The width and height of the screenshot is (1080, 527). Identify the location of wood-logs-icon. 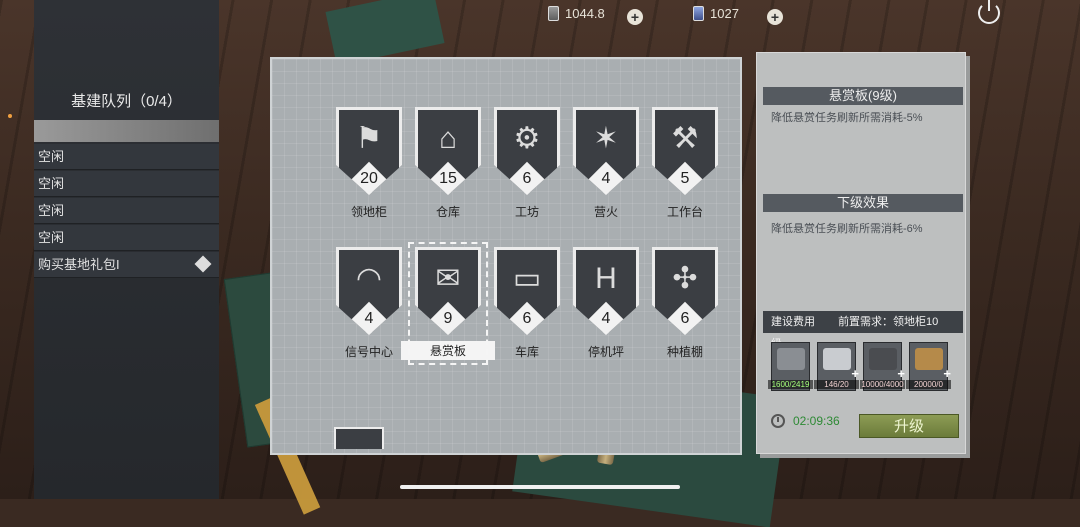
(929, 359).